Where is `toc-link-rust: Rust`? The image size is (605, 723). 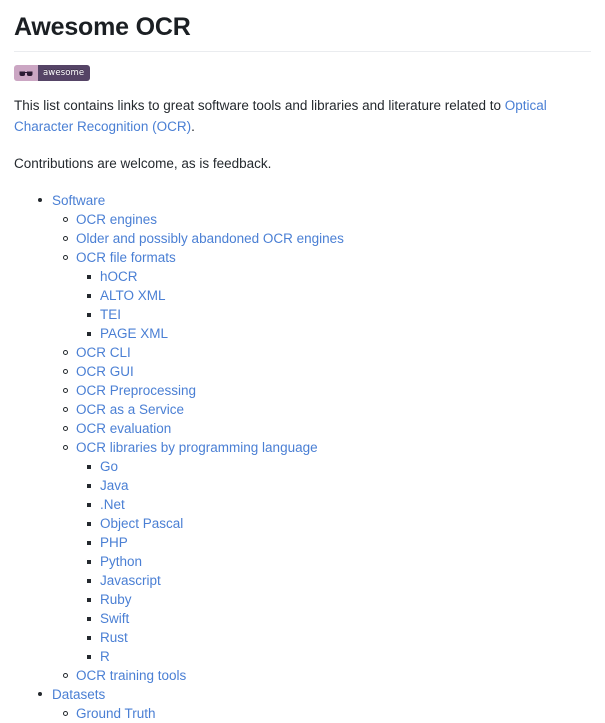 toc-link-rust: Rust is located at coordinates (114, 637).